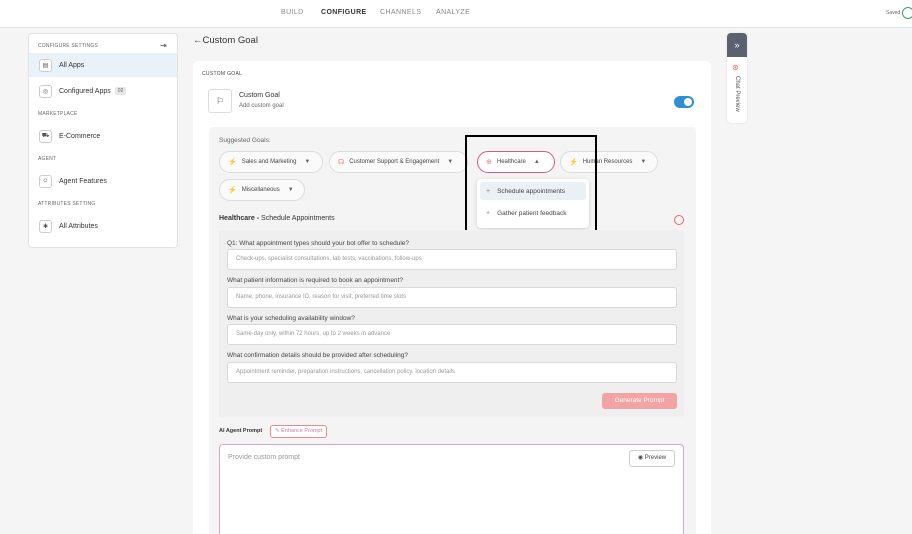 The width and height of the screenshot is (912, 534). What do you see at coordinates (737, 45) in the screenshot?
I see `expand-icon: »` at bounding box center [737, 45].